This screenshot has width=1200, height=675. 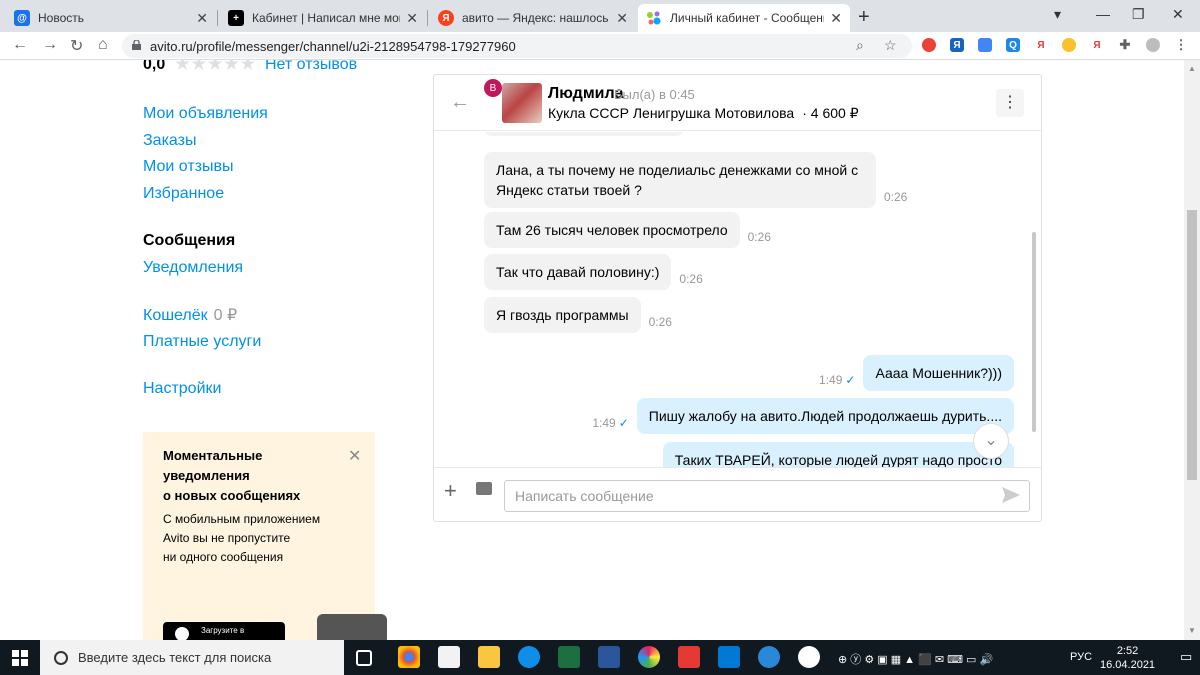 What do you see at coordinates (76, 46) in the screenshot?
I see `reload-icon: ↻` at bounding box center [76, 46].